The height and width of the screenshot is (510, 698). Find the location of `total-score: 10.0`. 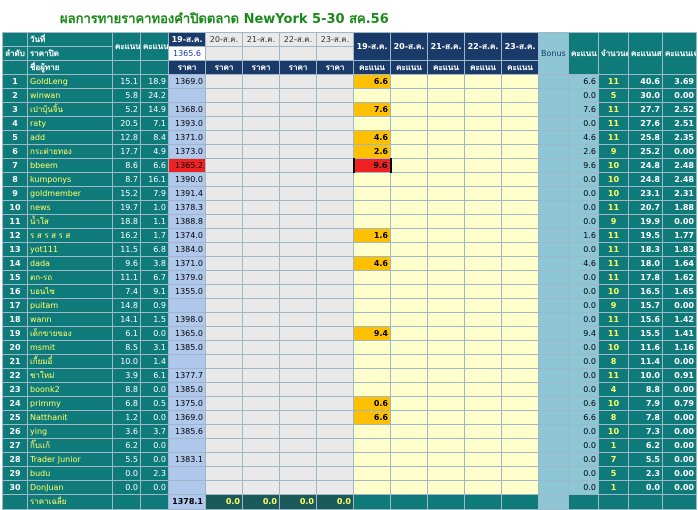

total-score: 10.0 is located at coordinates (645, 375).